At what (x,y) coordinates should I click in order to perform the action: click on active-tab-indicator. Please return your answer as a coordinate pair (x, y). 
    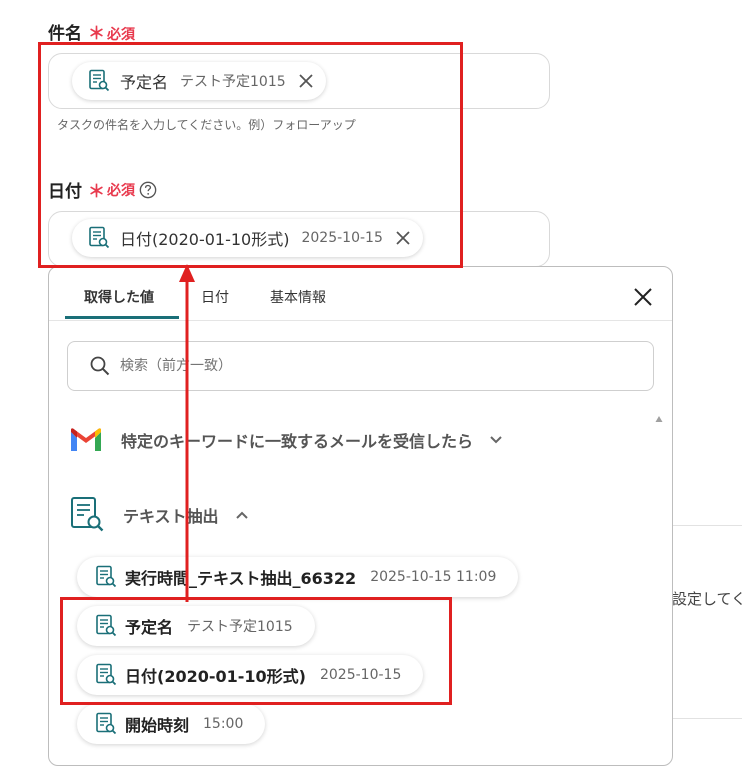
    Looking at the image, I should click on (122, 317).